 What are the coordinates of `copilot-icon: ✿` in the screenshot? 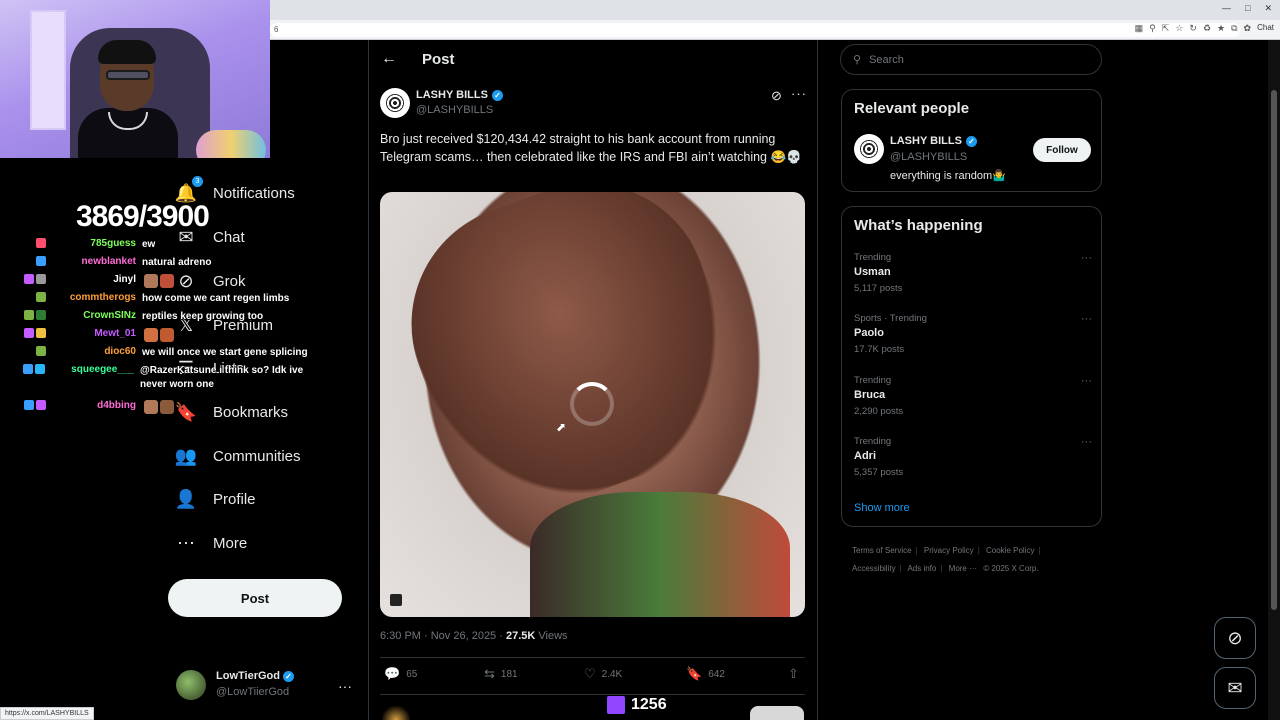 It's located at (1248, 28).